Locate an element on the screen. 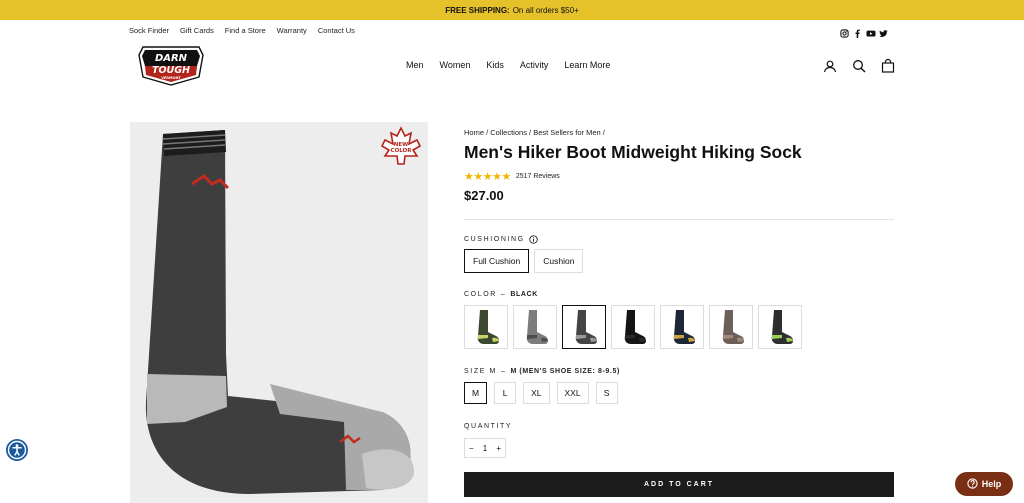 Image resolution: width=1024 pixels, height=503 pixels. quantity-stepper: − 1 + is located at coordinates (485, 448).